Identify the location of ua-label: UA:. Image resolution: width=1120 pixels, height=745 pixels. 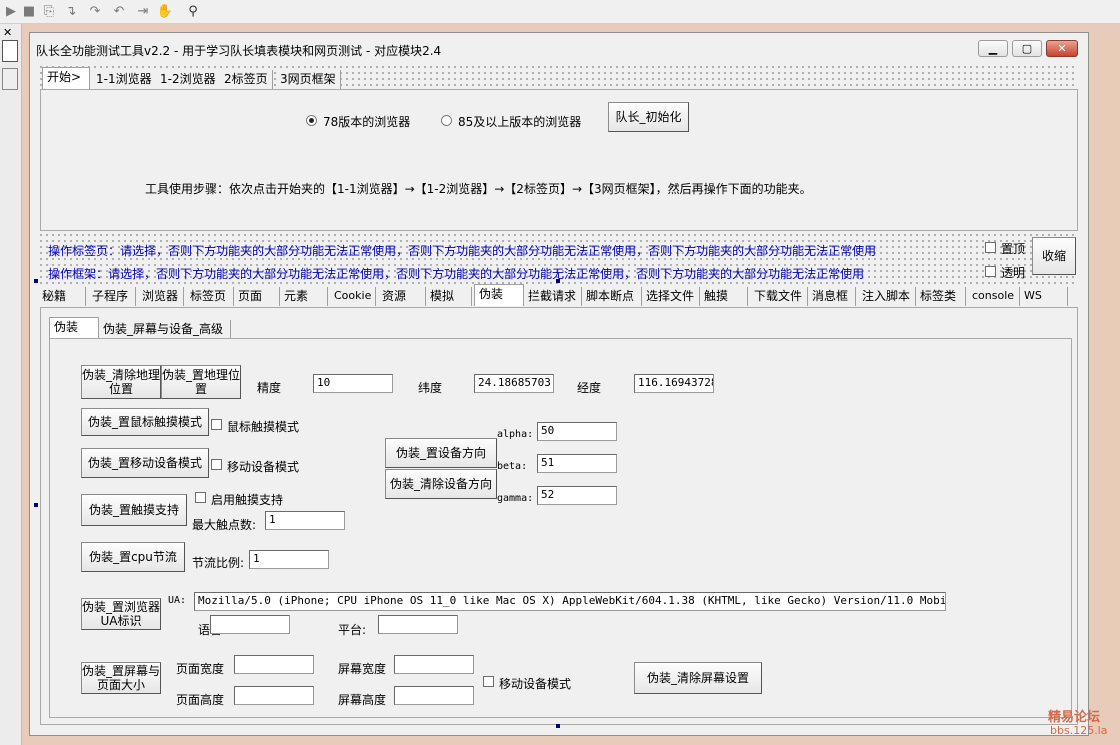
(177, 600).